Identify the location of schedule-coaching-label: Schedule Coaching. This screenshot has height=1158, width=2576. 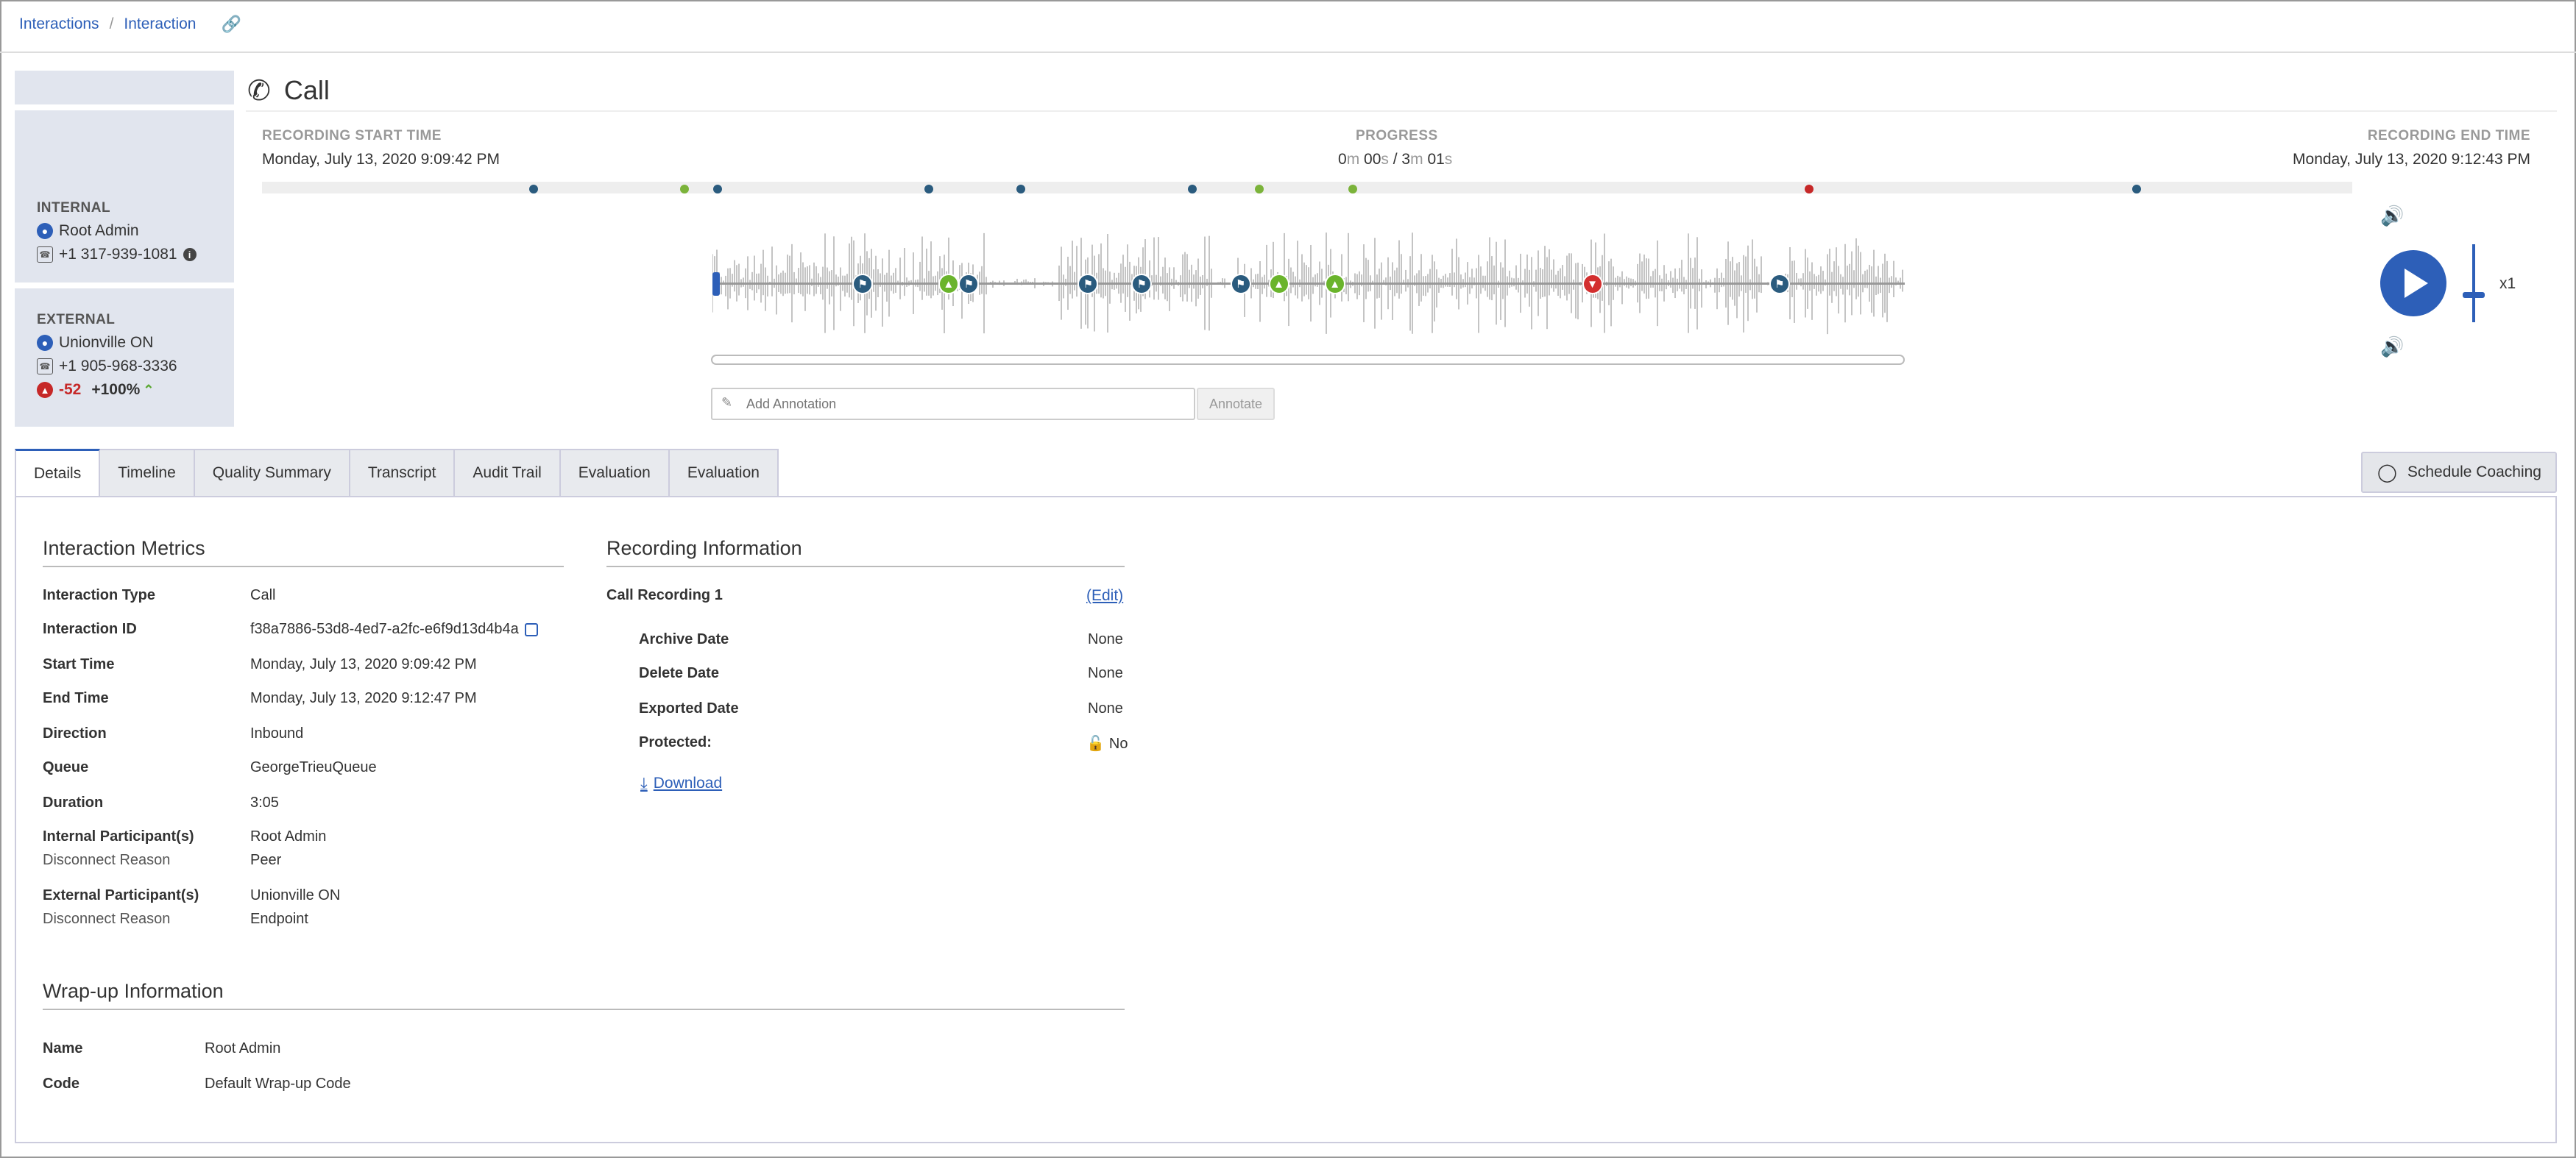
(2474, 471).